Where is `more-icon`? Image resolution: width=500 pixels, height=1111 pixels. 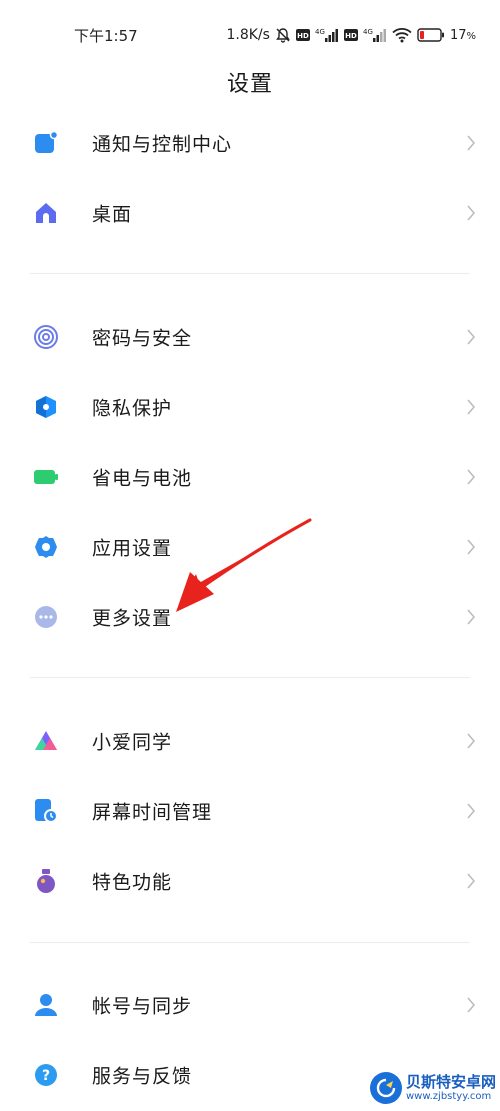 more-icon is located at coordinates (46, 617).